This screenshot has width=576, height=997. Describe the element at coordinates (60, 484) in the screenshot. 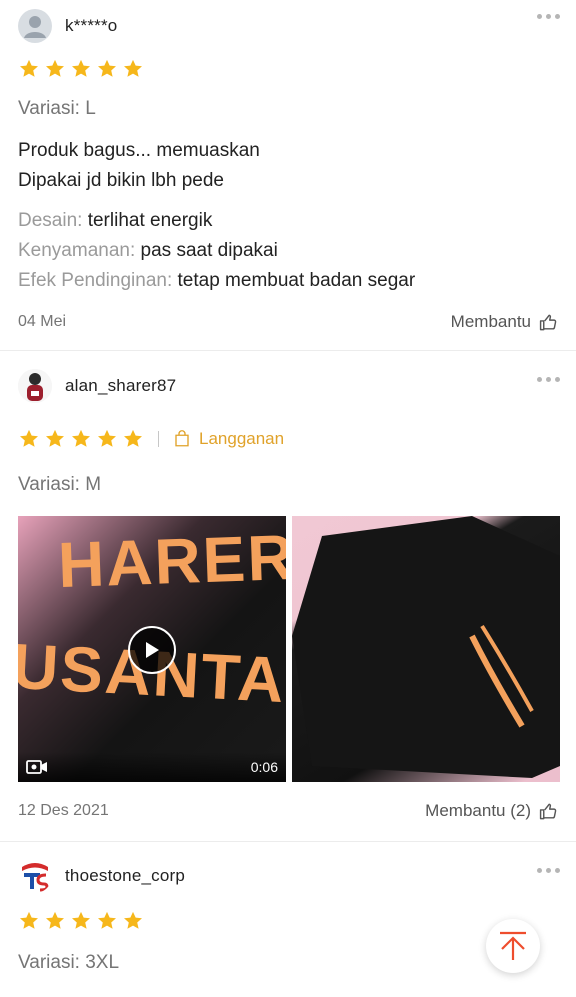

I see `variation-label: Variasi: M` at that location.